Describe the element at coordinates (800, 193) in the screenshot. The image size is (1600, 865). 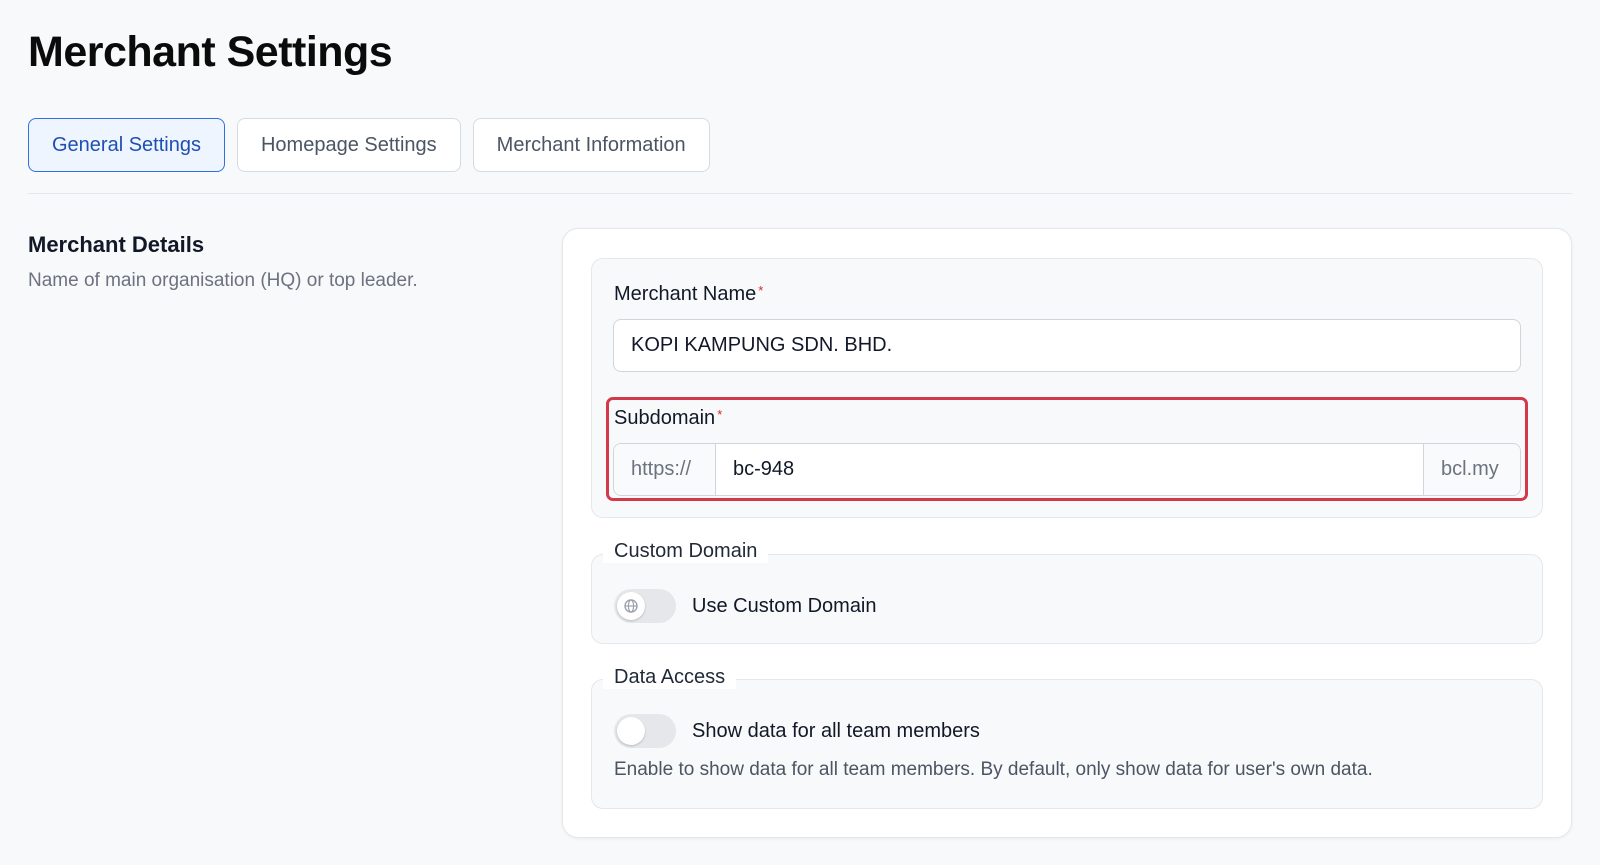
I see `tabs-divider` at that location.